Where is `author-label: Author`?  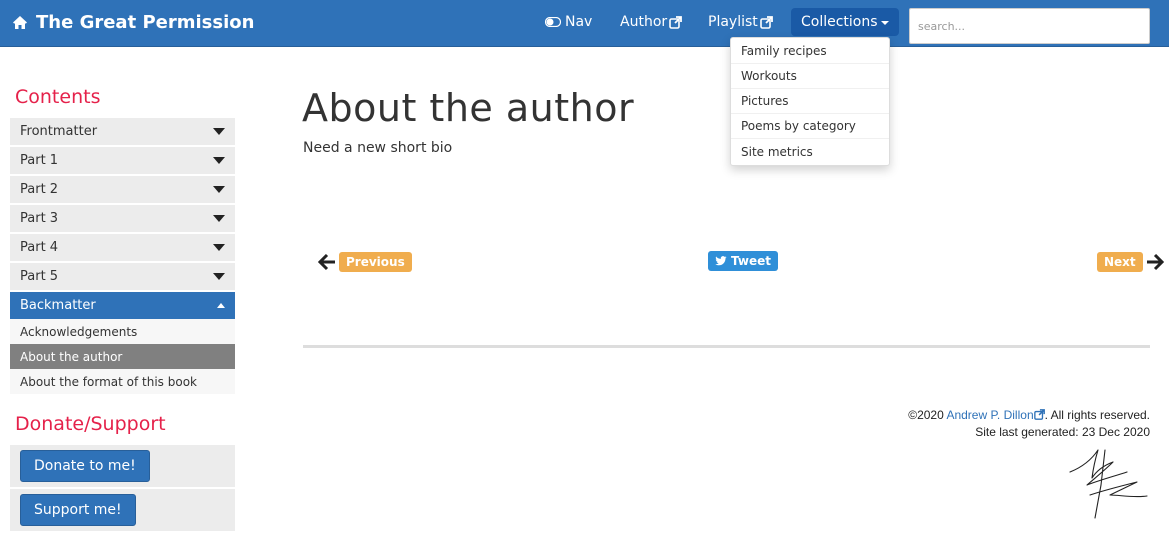
author-label: Author is located at coordinates (644, 22).